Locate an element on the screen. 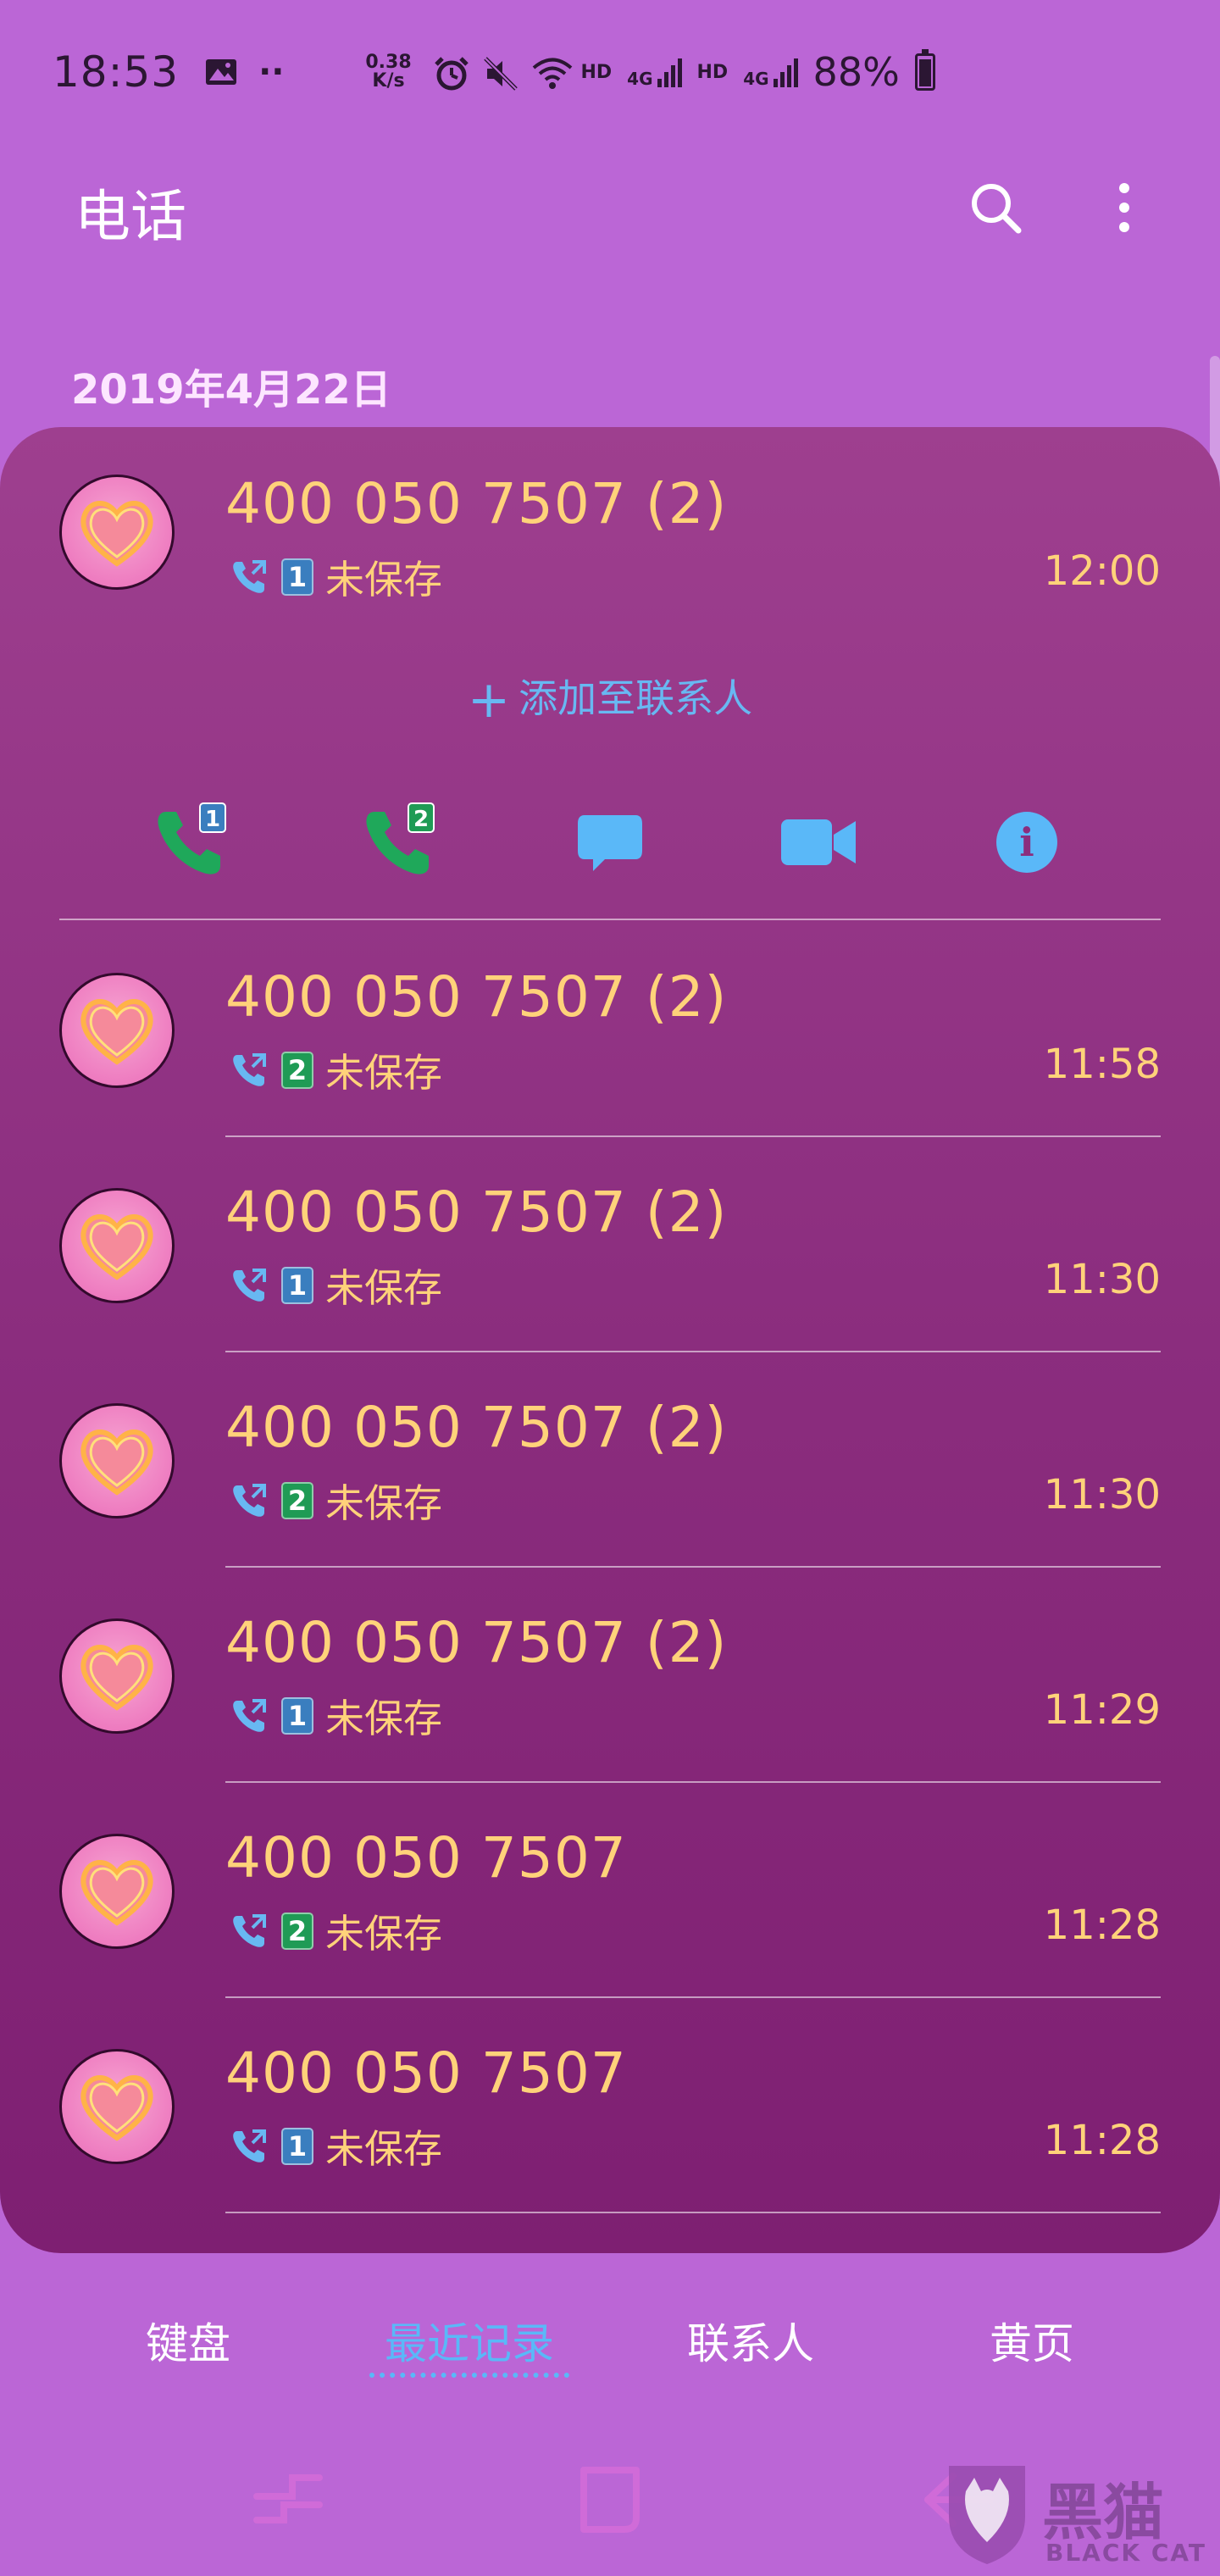 The height and width of the screenshot is (2576, 1220). svg-text: 2 is located at coordinates (421, 819).